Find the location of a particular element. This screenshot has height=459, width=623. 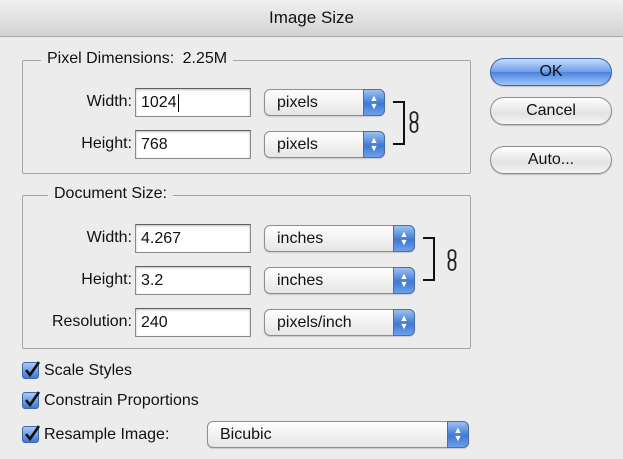

window-title: Image Size is located at coordinates (311, 17).